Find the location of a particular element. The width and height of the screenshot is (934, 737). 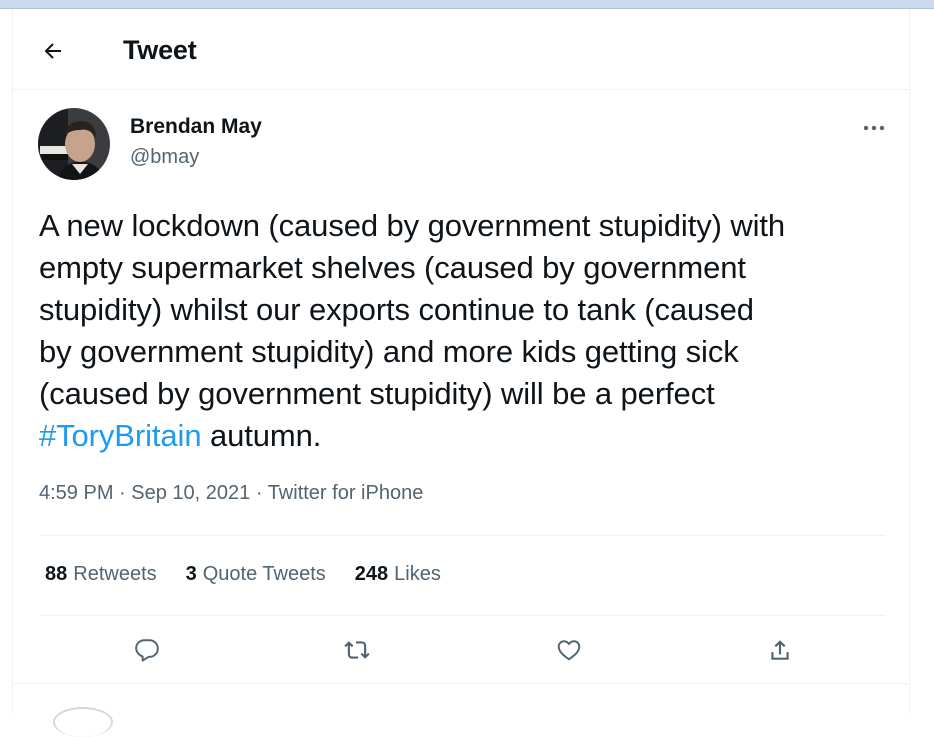

likes-label: Likes is located at coordinates (417, 574).